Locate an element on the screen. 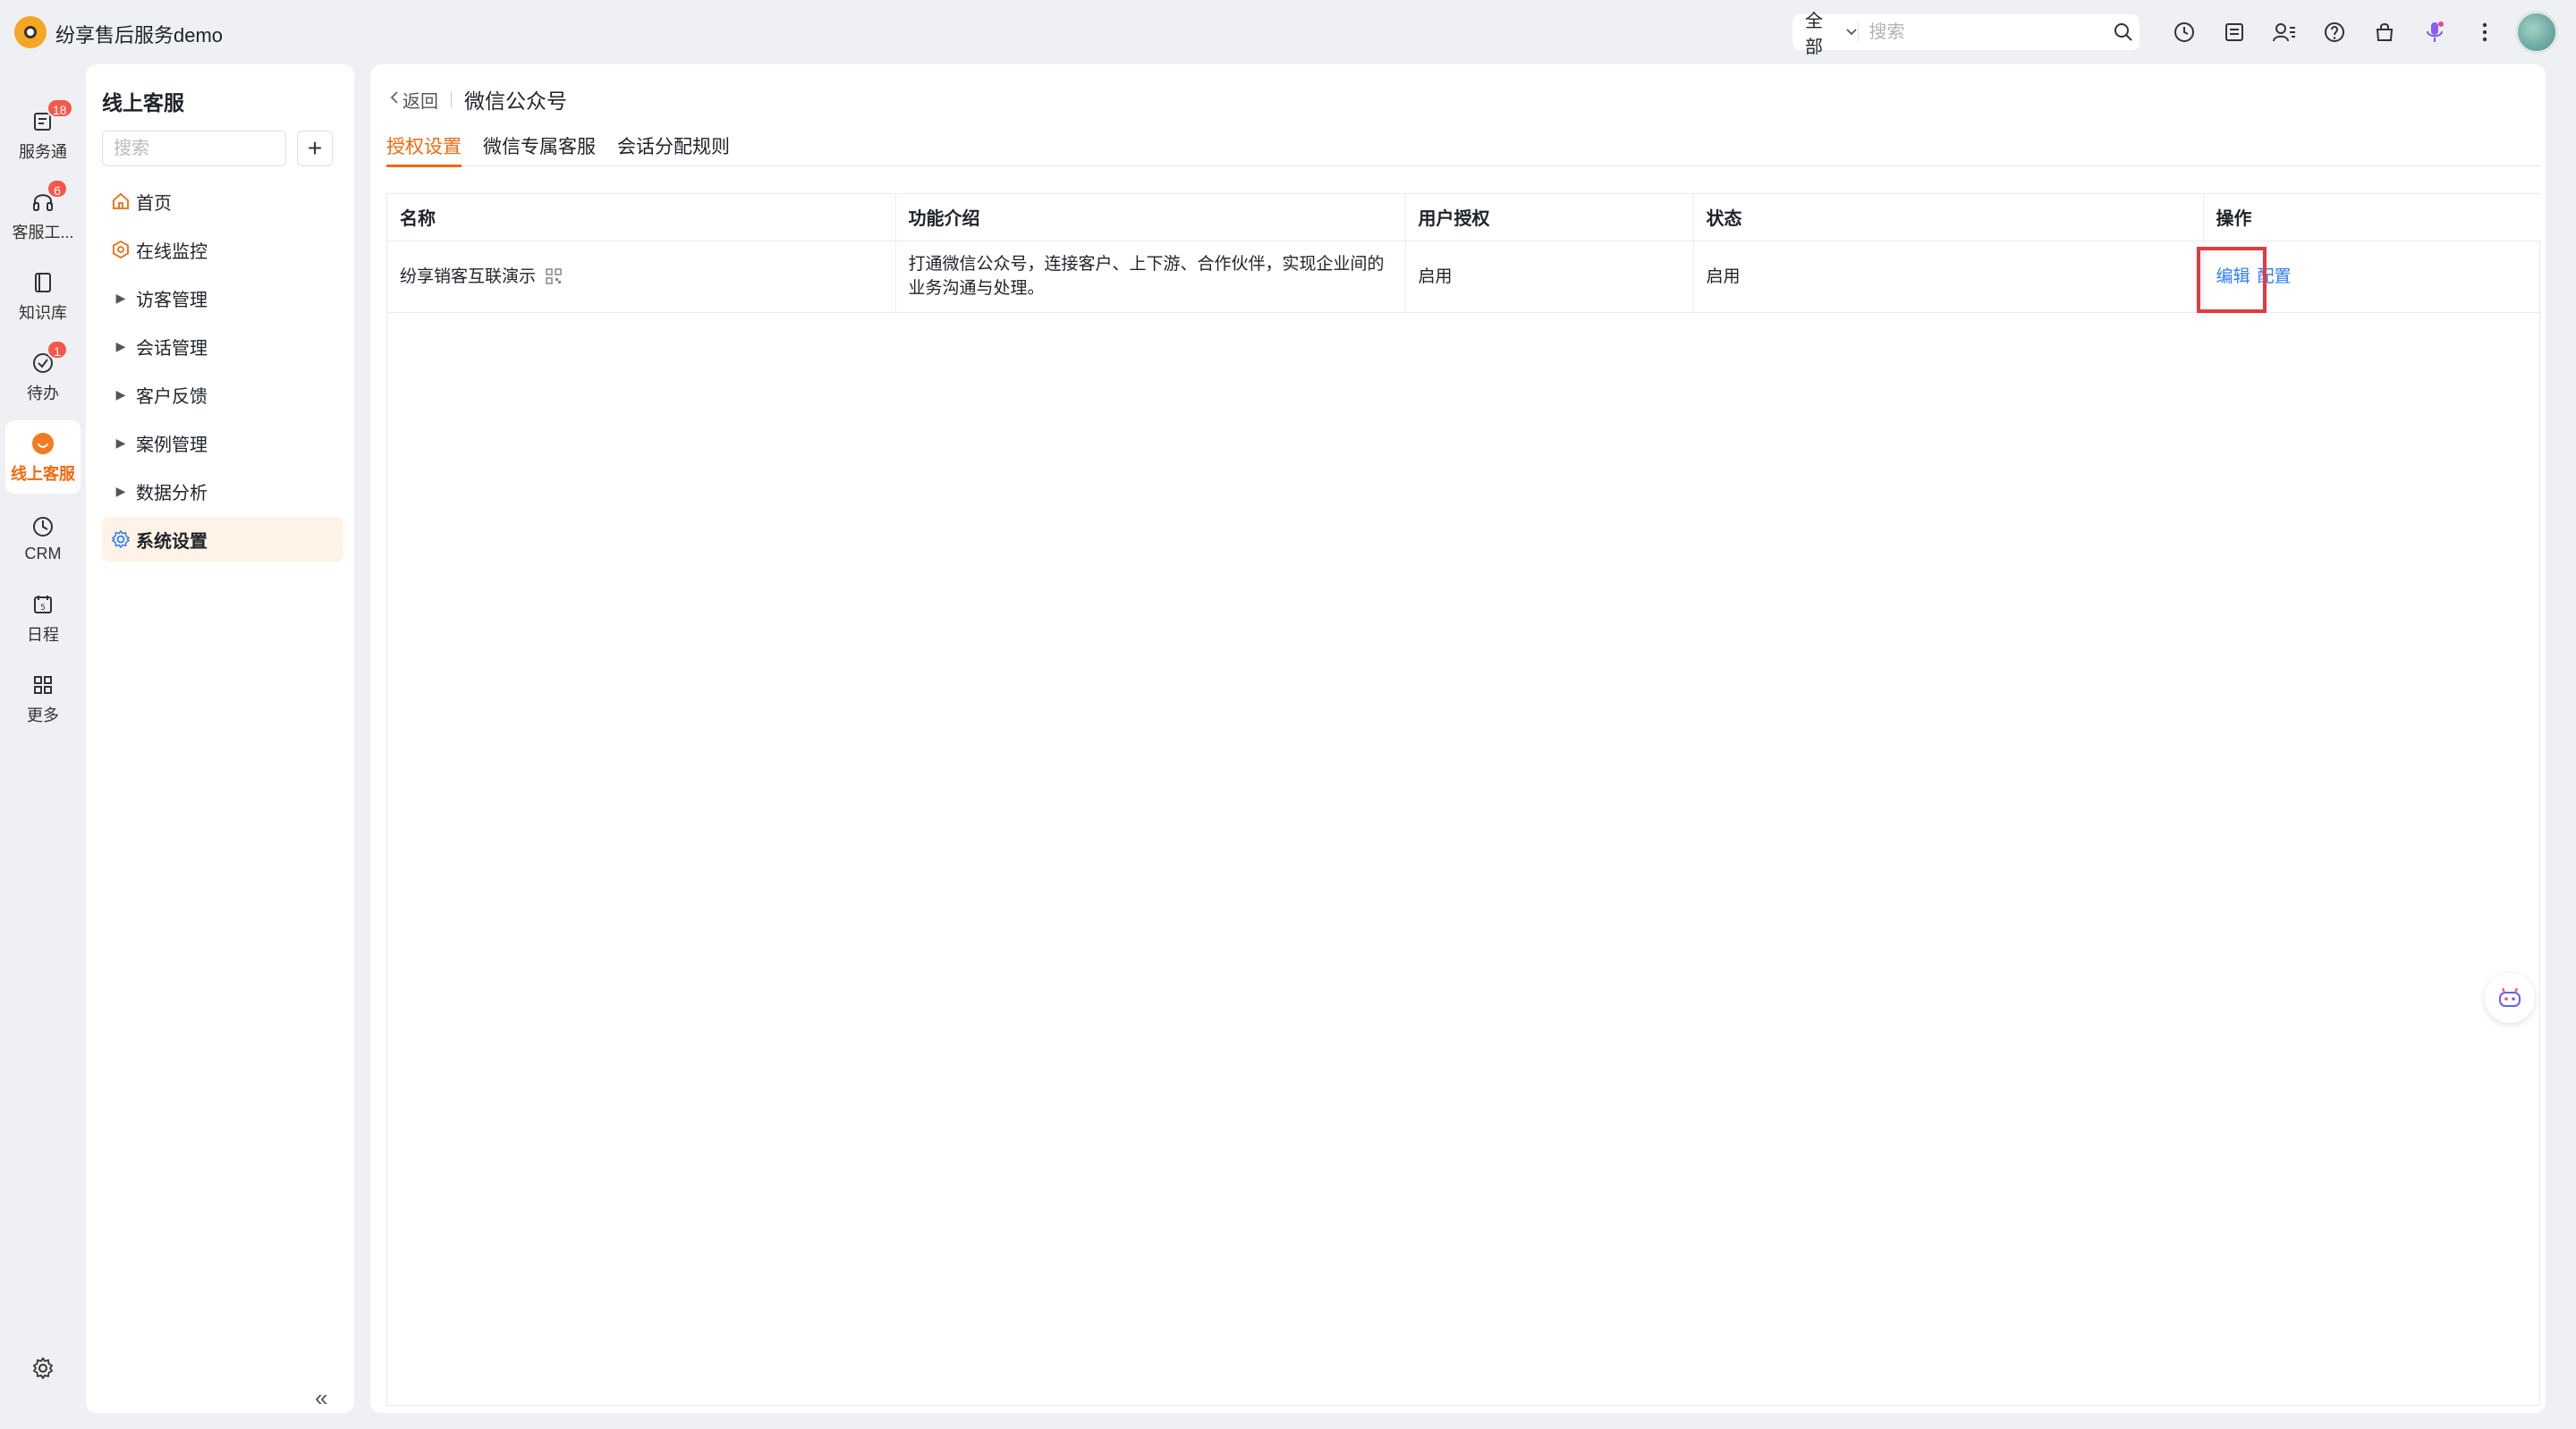 The width and height of the screenshot is (2576, 1429). rail-item-label: CRM is located at coordinates (43, 553).